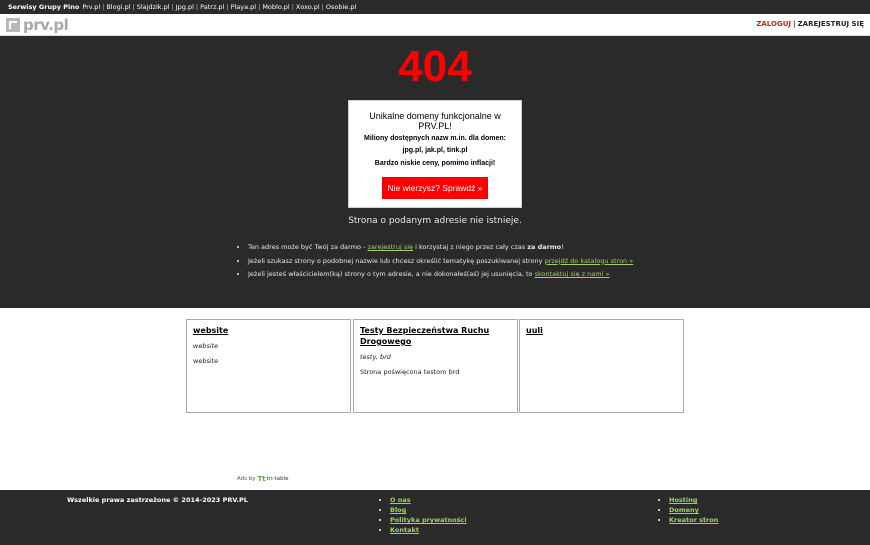 This screenshot has width=870, height=545. I want to click on network-link-xoxo: Xoxo.pl, so click(308, 7).